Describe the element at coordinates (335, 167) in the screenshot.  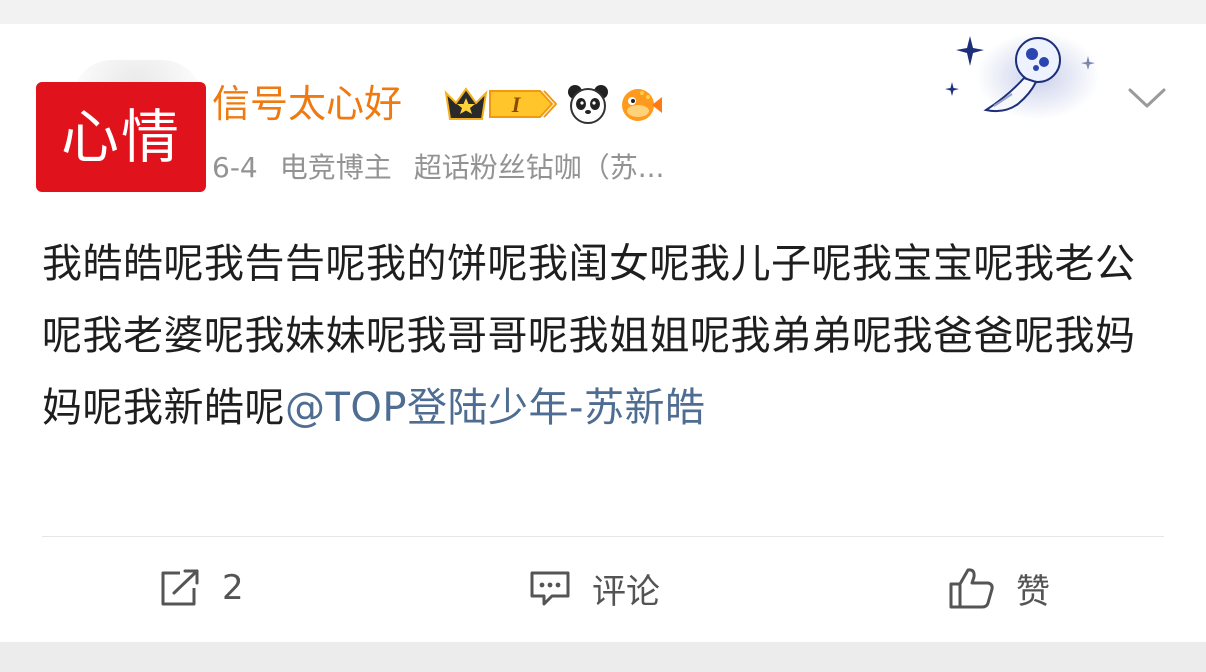
I see `user-role: 电竞博主` at that location.